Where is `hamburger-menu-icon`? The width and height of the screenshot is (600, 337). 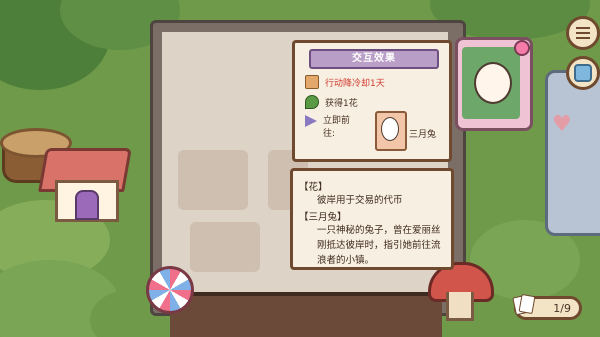
hamburger-menu-icon is located at coordinates (583, 33).